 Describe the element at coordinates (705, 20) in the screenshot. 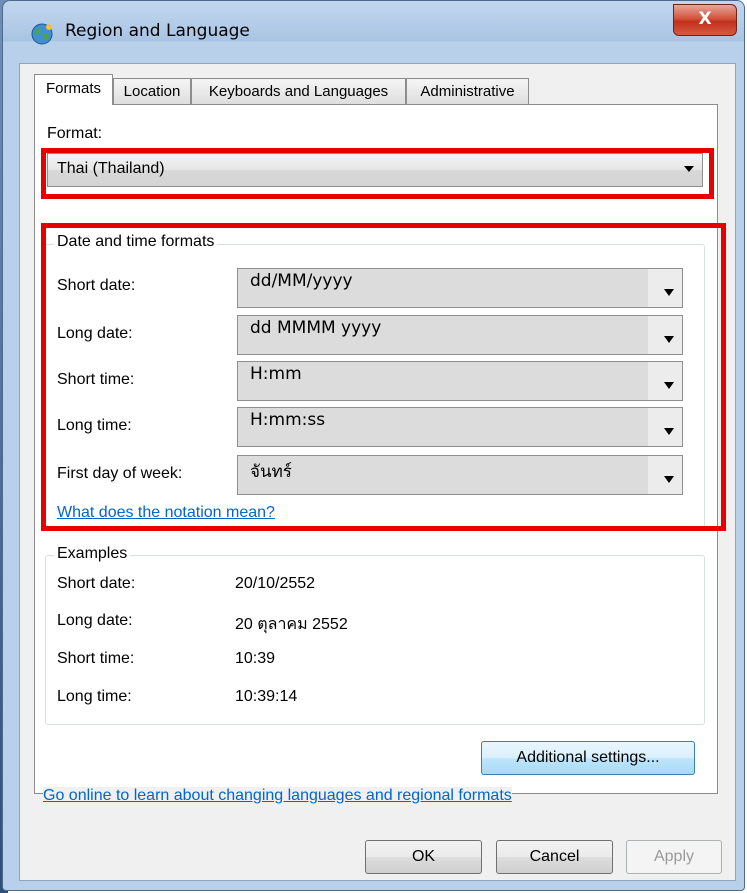

I see `close-button: X` at that location.